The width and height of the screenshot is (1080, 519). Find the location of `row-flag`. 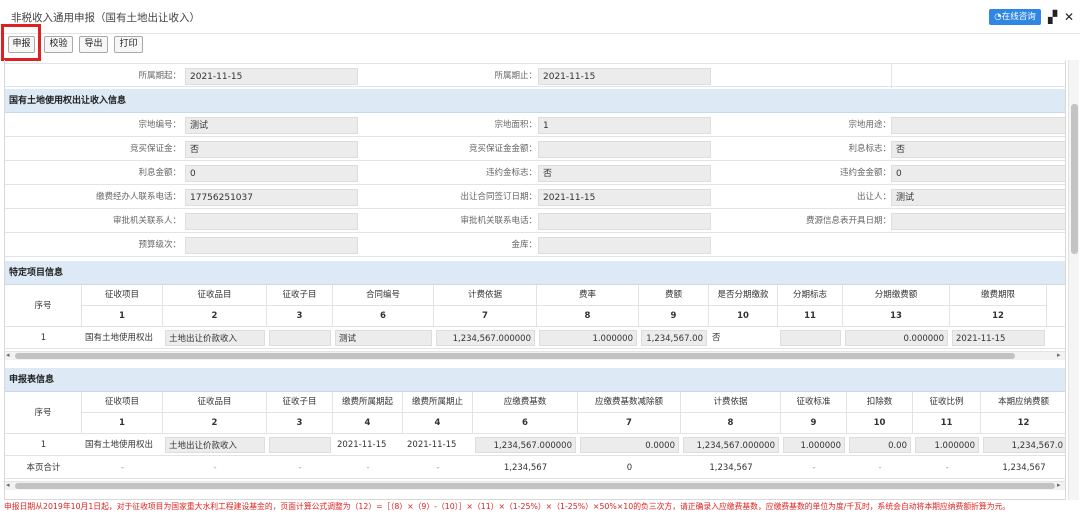

row-flag is located at coordinates (810, 338).